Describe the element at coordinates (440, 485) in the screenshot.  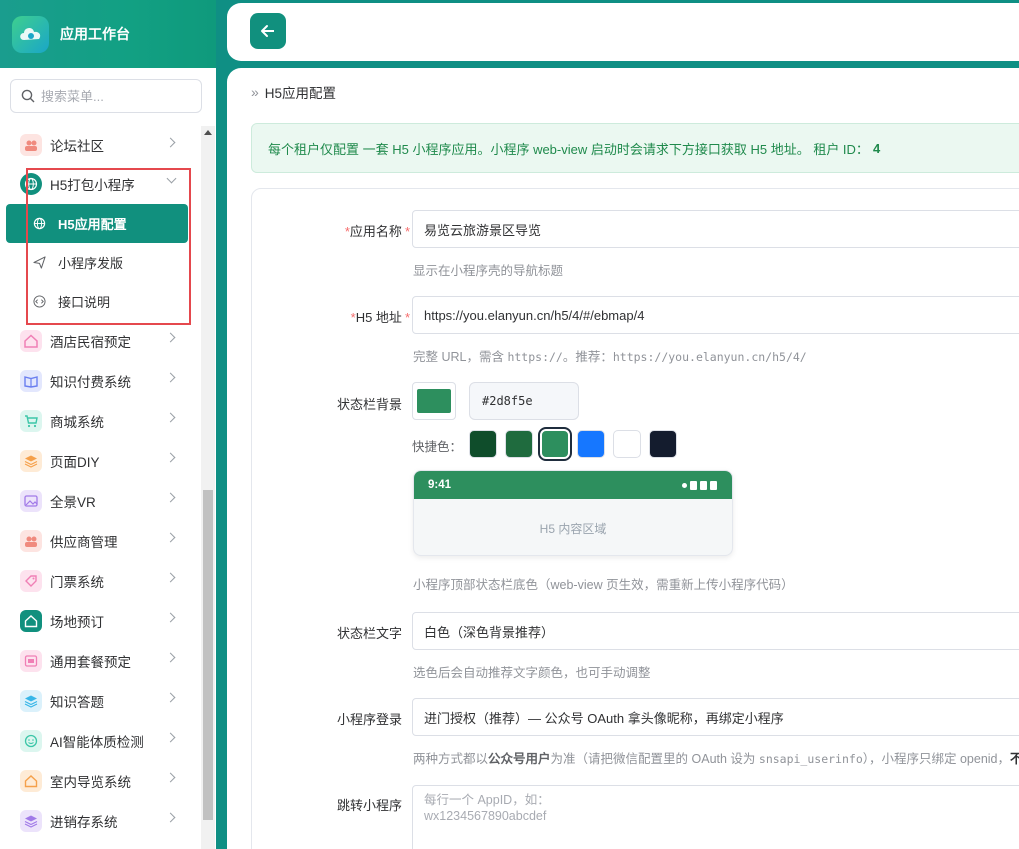
I see `preview-time: 9:41` at that location.